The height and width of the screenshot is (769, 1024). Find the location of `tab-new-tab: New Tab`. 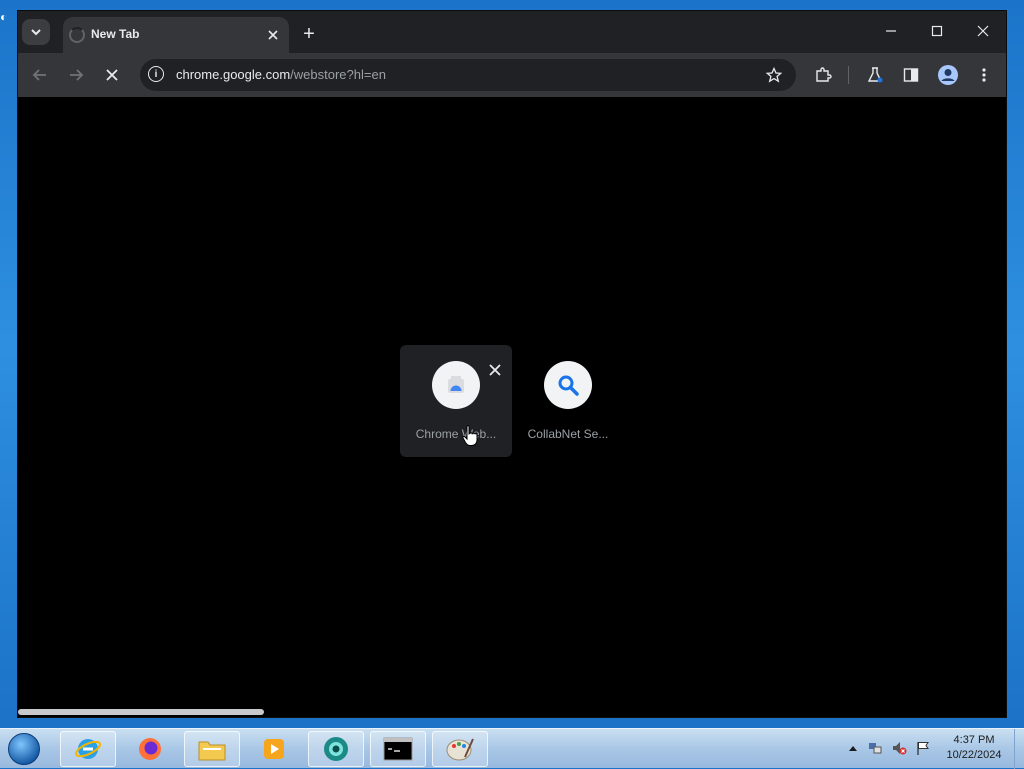

tab-new-tab: New Tab is located at coordinates (176, 35).